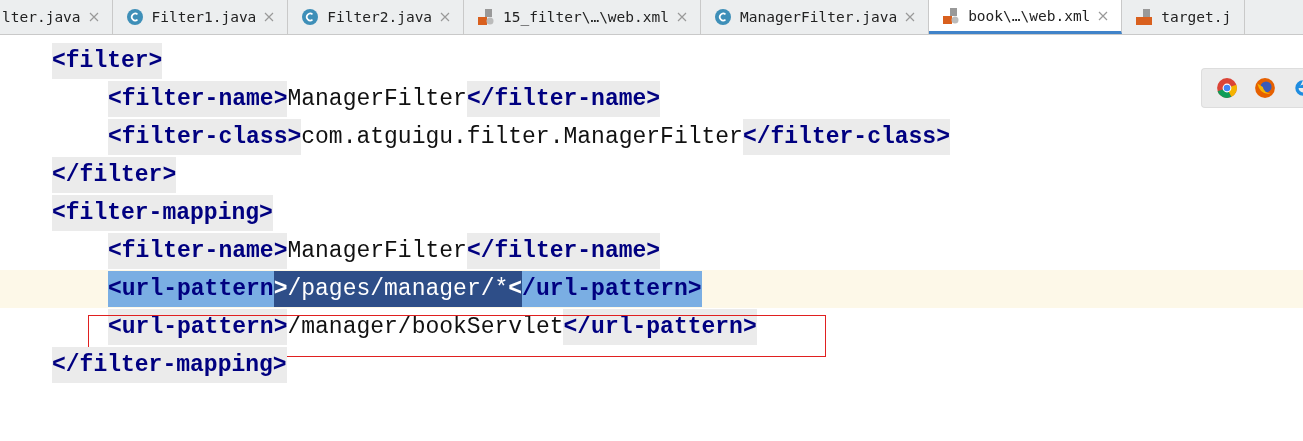 The image size is (1303, 441). I want to click on xml-tag: <url-pattern>, so click(198, 327).